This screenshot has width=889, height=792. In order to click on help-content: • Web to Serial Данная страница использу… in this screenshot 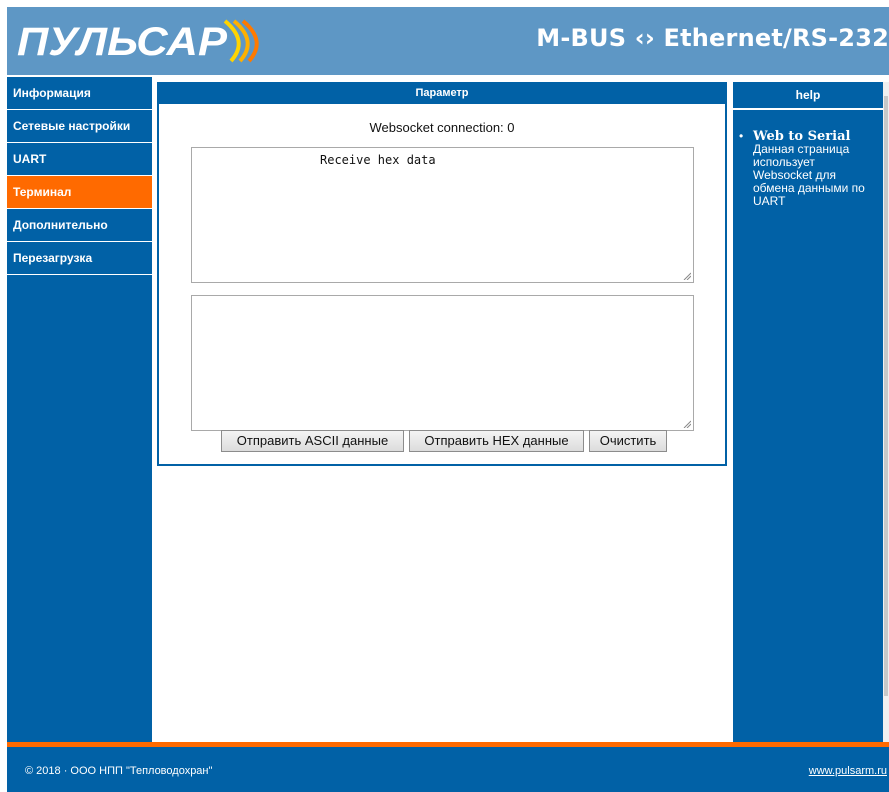, I will do `click(808, 169)`.